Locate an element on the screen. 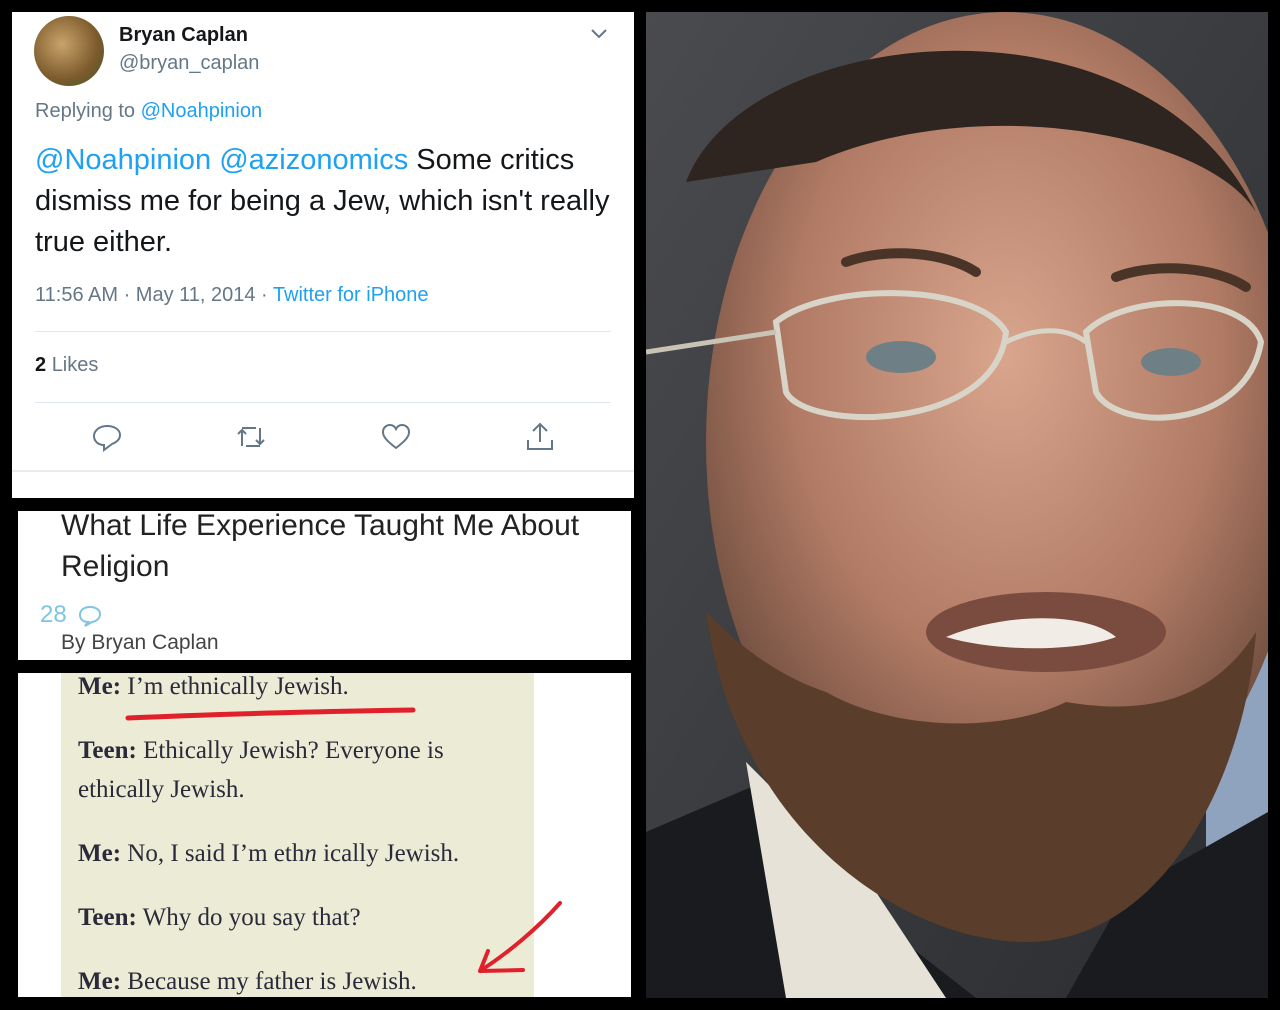 The image size is (1280, 1010). tweet-mentions: @Noahpinion @azizonomics is located at coordinates (221, 160).